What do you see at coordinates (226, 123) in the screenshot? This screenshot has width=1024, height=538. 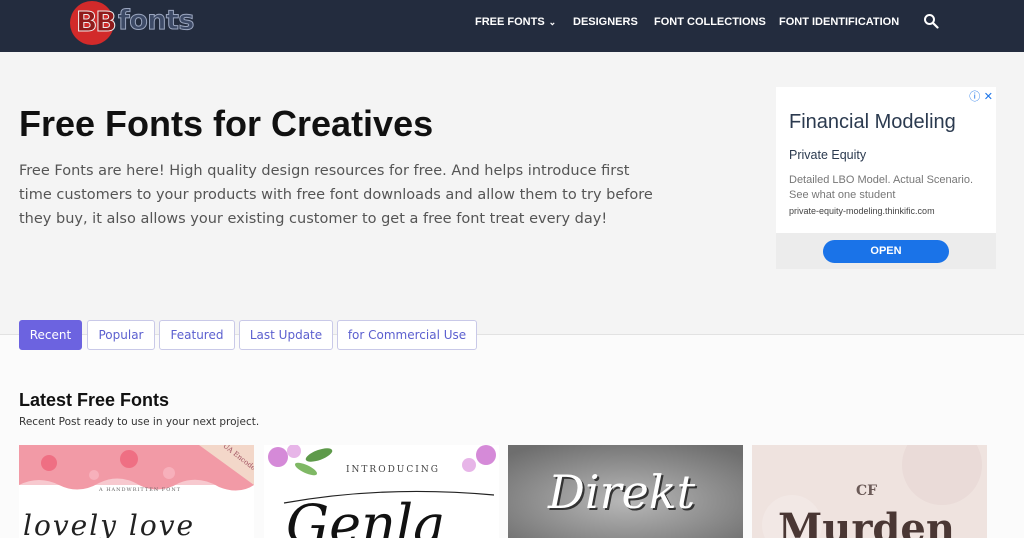 I see `page-title: Free Fonts for Creatives` at bounding box center [226, 123].